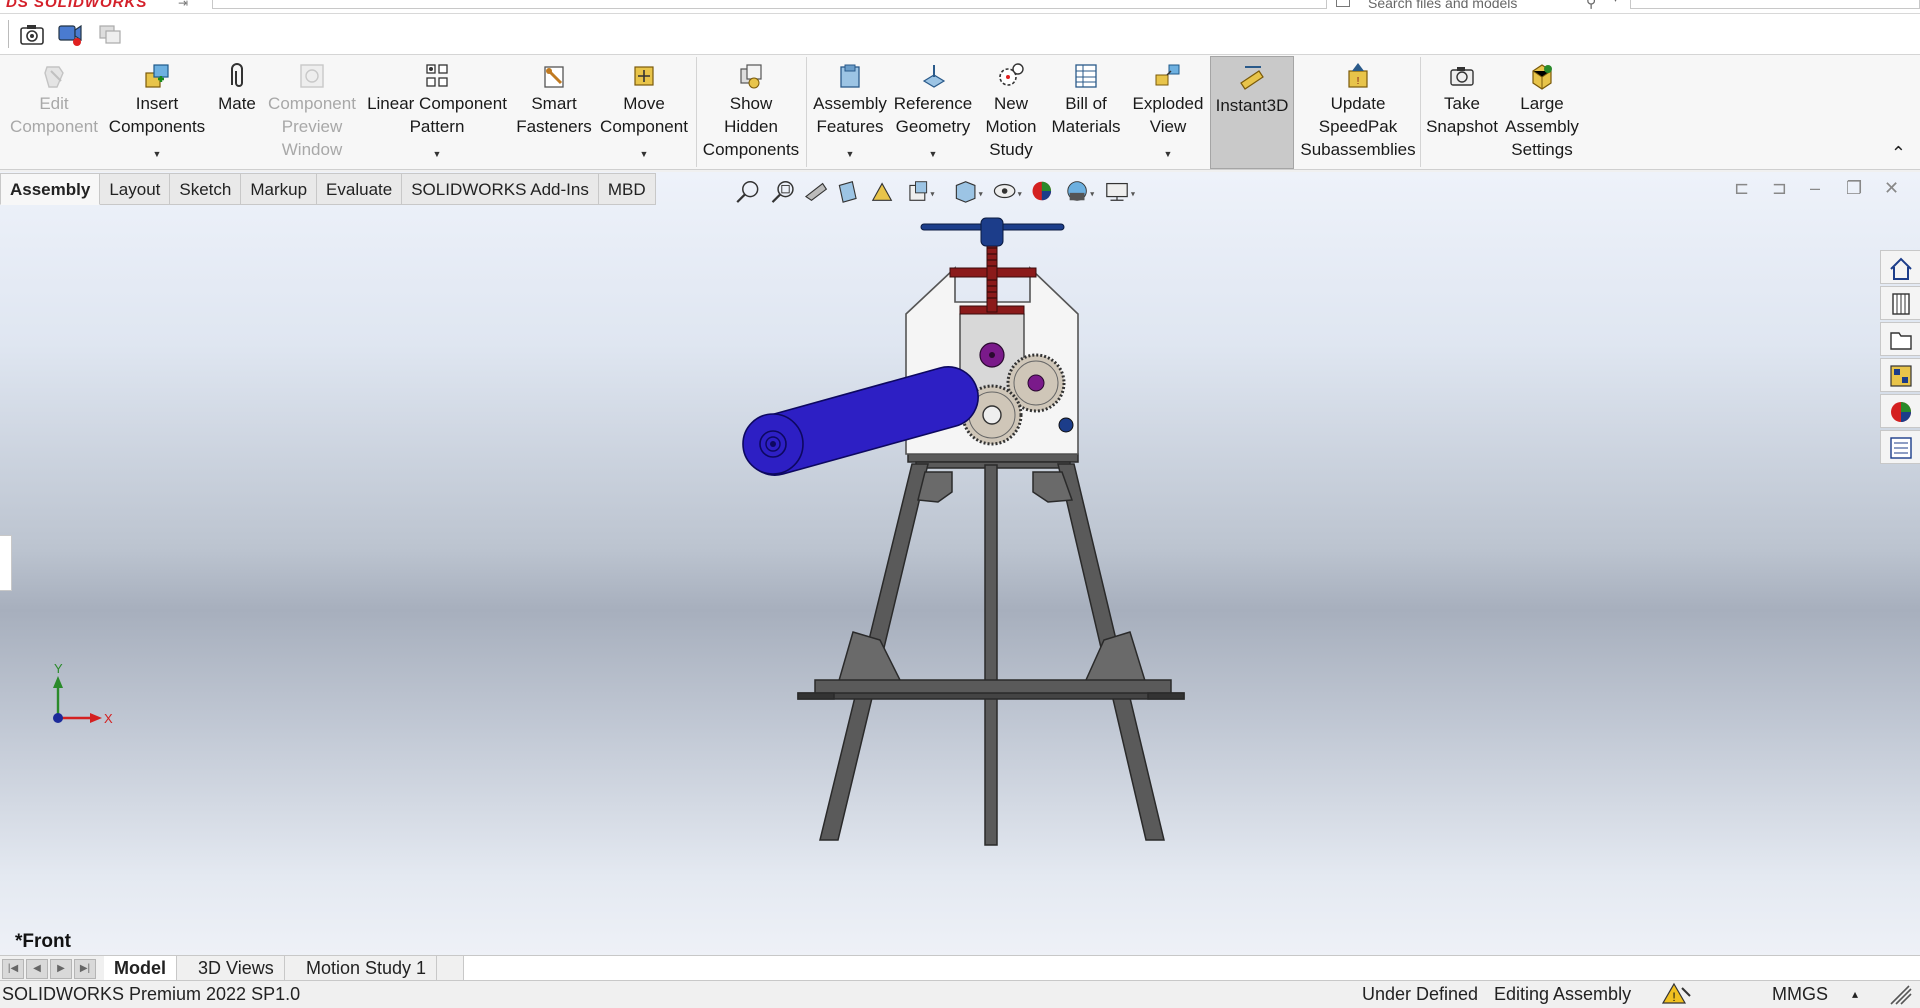 The image size is (1920, 1008). Describe the element at coordinates (1167, 75) in the screenshot. I see `exploded-view-icon` at that location.